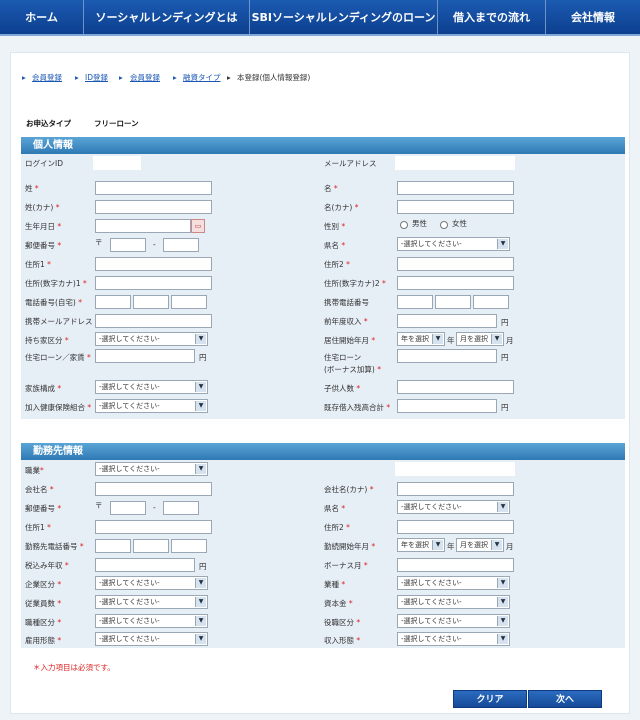 The image size is (640, 720). What do you see at coordinates (99, 505) in the screenshot?
I see `work-zip-mark: 〒` at bounding box center [99, 505].